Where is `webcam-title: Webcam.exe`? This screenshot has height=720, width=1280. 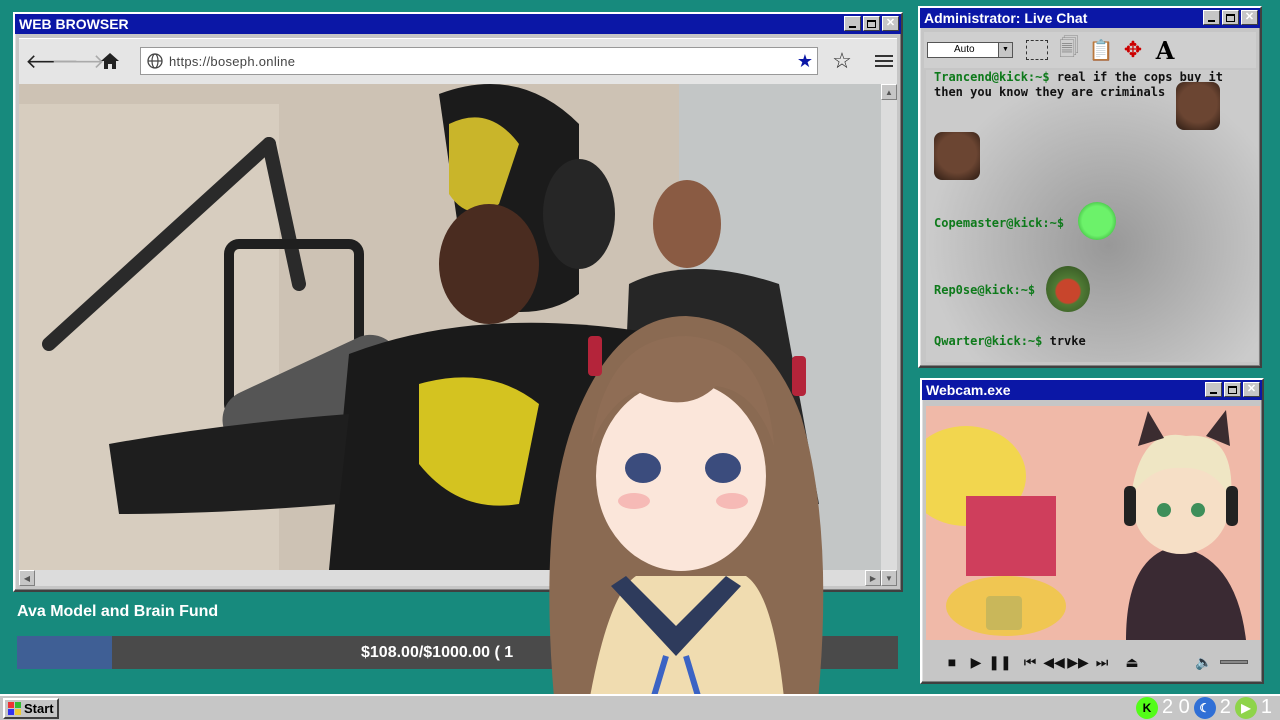
webcam-title: Webcam.exe is located at coordinates (968, 390).